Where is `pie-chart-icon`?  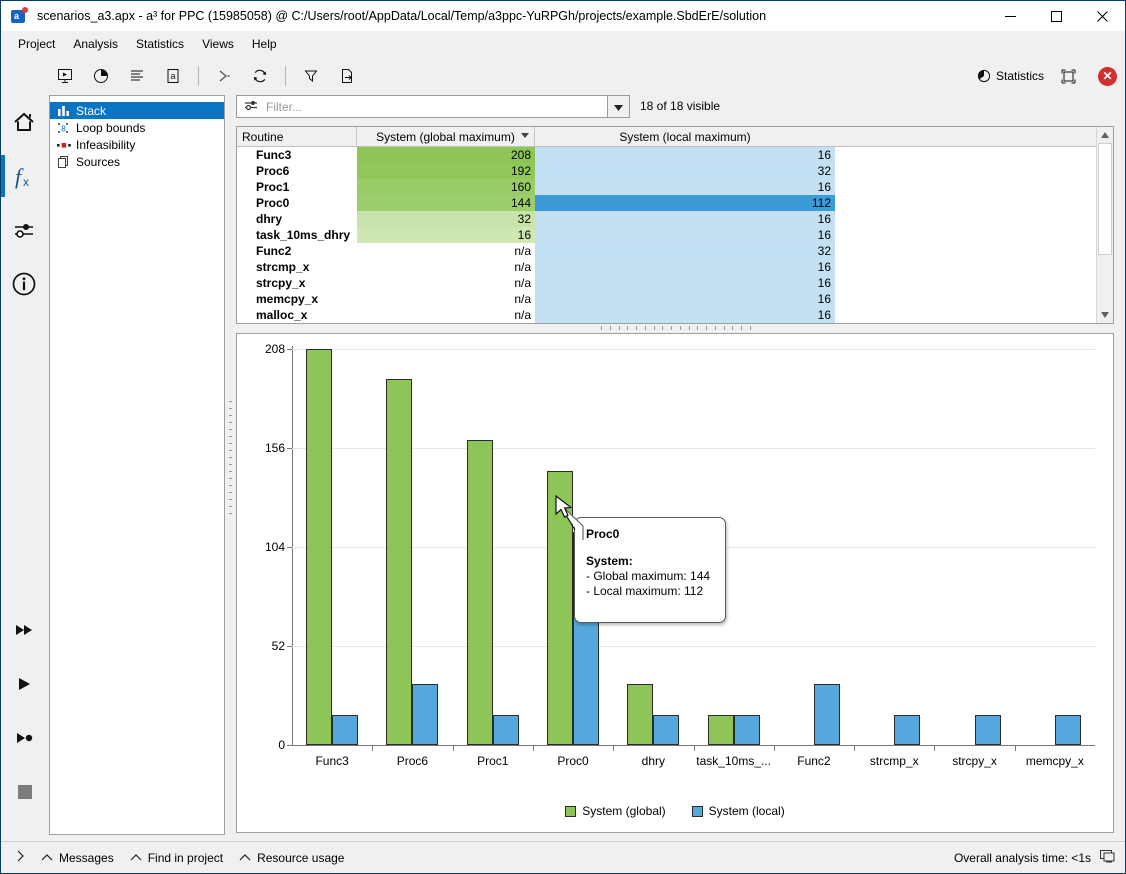 pie-chart-icon is located at coordinates (101, 76).